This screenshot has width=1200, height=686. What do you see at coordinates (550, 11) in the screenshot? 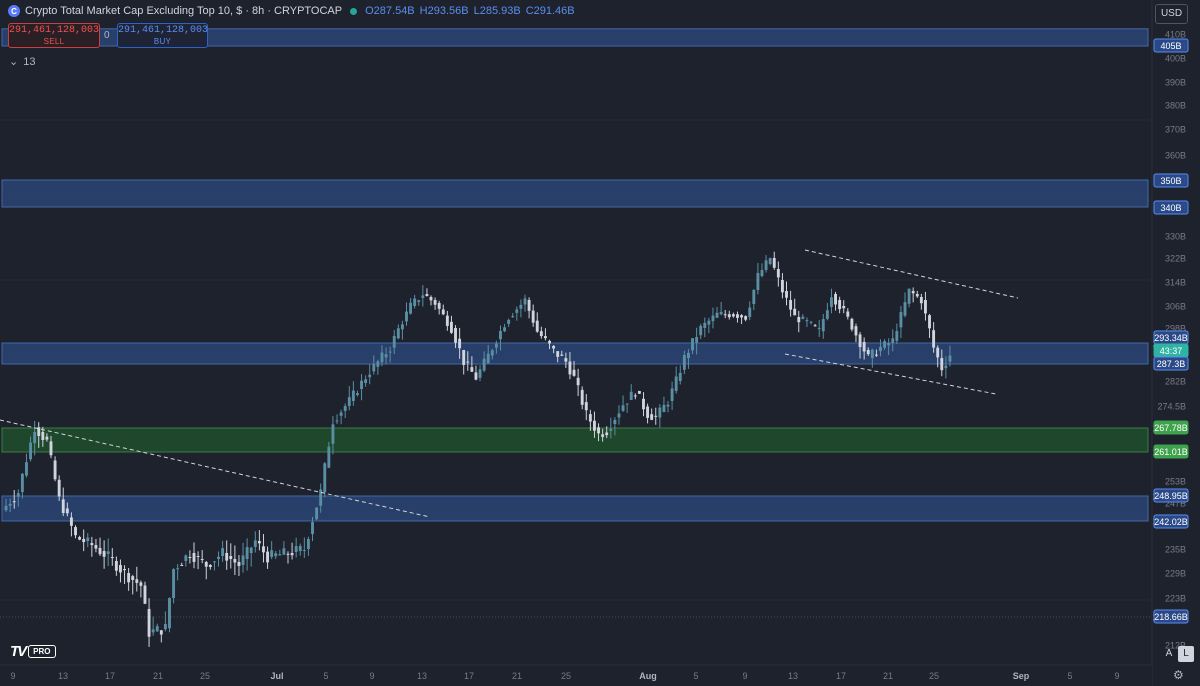
I see `close-value: C291.46B` at bounding box center [550, 11].